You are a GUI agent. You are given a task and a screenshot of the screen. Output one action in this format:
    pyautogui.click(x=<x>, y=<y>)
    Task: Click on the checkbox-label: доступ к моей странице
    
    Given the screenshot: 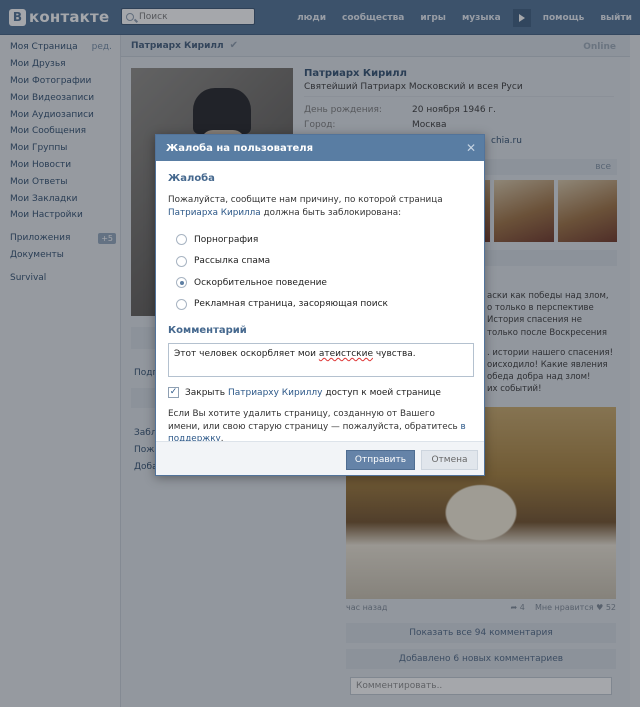 What is the action you would take?
    pyautogui.click(x=383, y=392)
    